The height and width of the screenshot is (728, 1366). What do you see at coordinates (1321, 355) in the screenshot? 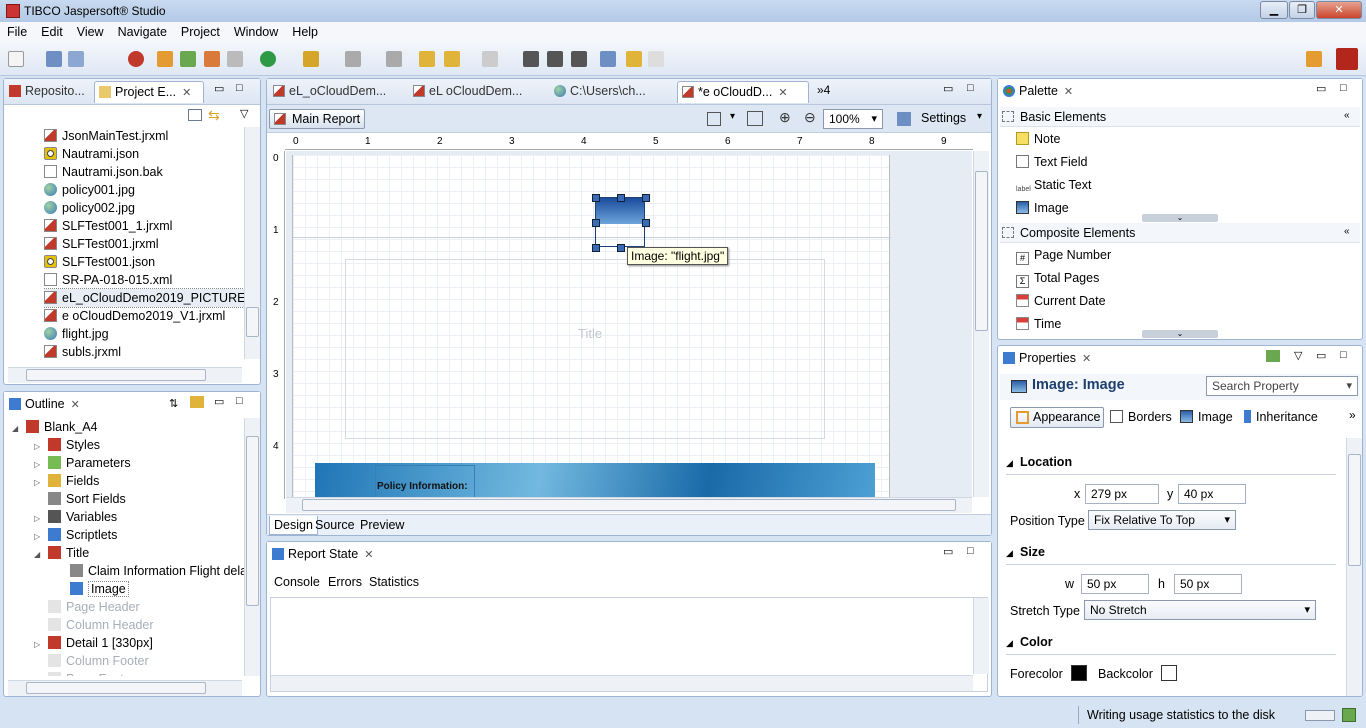
I see `minimize-properties-icon: ▭` at bounding box center [1321, 355].